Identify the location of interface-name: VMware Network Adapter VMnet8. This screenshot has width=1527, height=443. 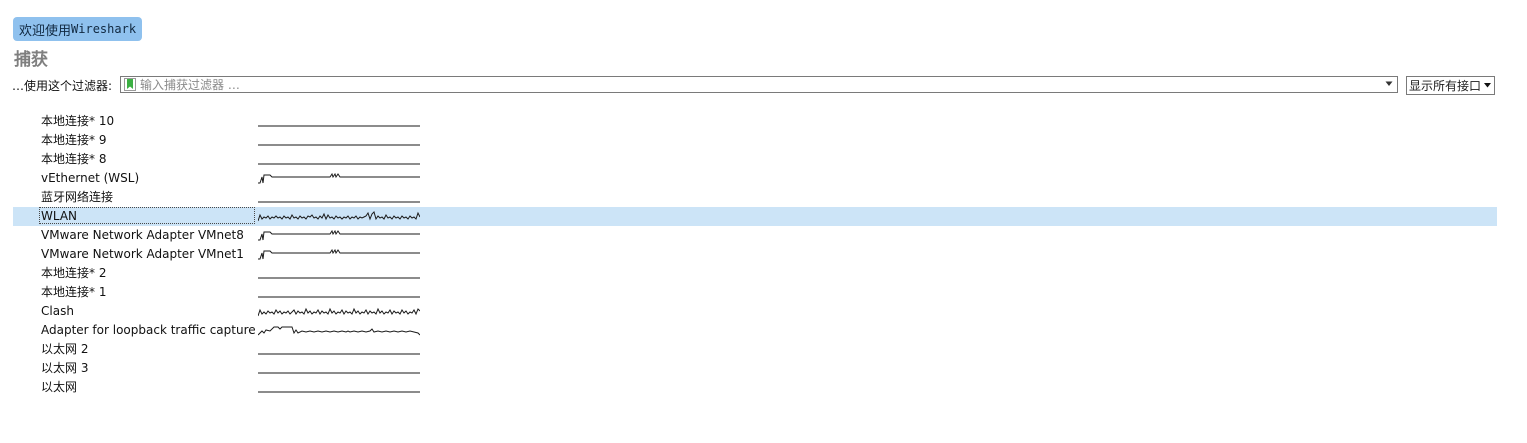
(142, 235).